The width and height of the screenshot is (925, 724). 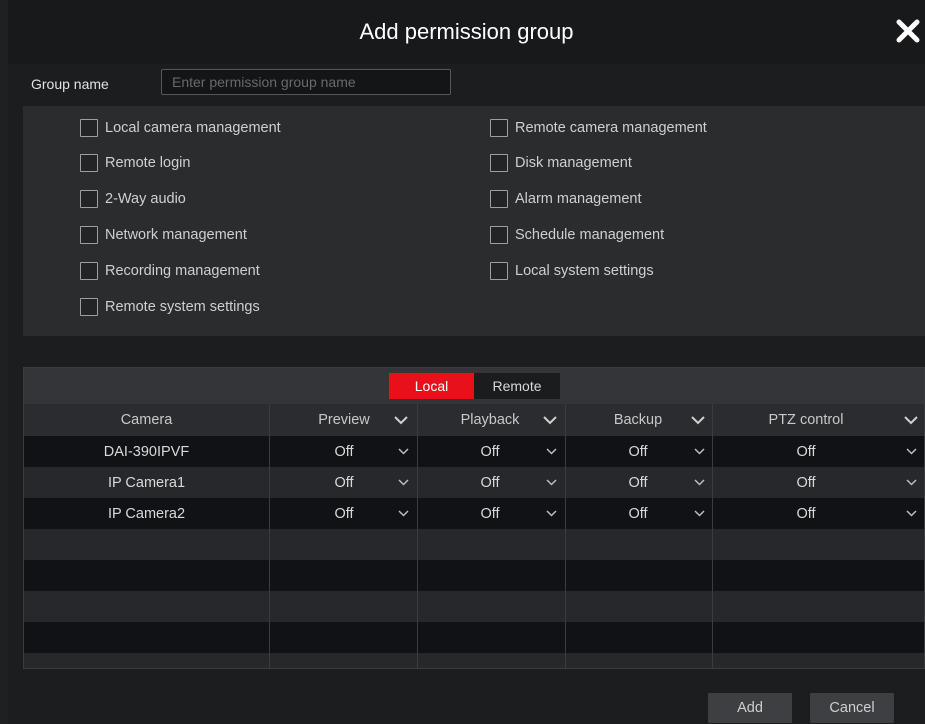 What do you see at coordinates (517, 386) in the screenshot?
I see `tab-remote: Remote` at bounding box center [517, 386].